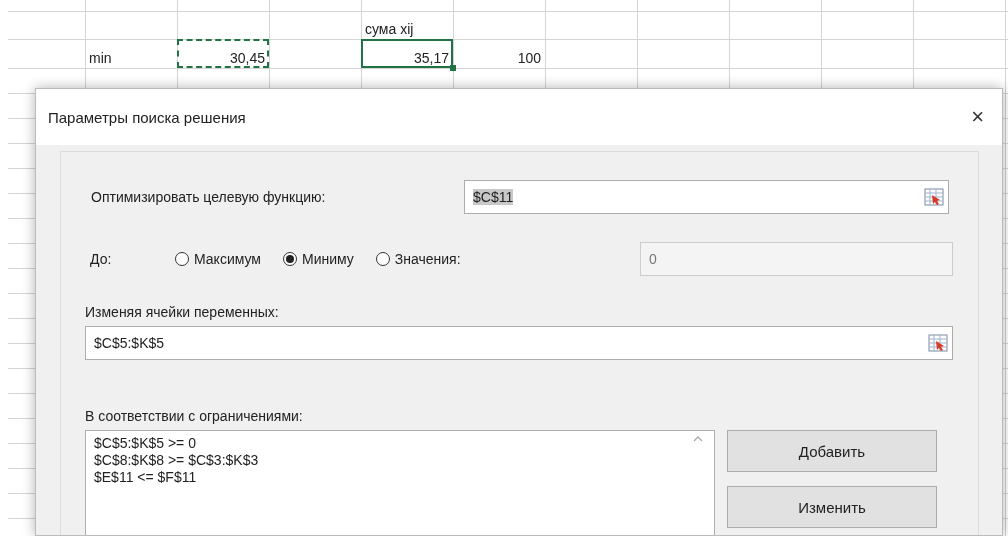 The height and width of the screenshot is (536, 1008). What do you see at coordinates (400, 460) in the screenshot?
I see `constraint-item: $C$8:$K$8 >= $C$3:$K$3` at bounding box center [400, 460].